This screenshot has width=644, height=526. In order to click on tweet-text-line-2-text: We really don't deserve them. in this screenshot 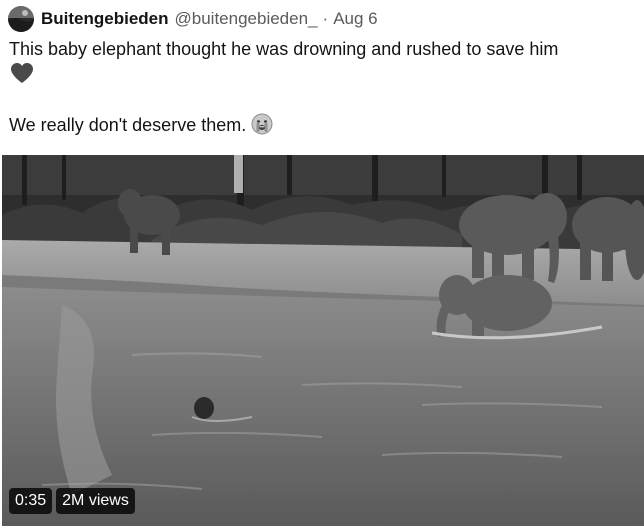, I will do `click(128, 125)`.